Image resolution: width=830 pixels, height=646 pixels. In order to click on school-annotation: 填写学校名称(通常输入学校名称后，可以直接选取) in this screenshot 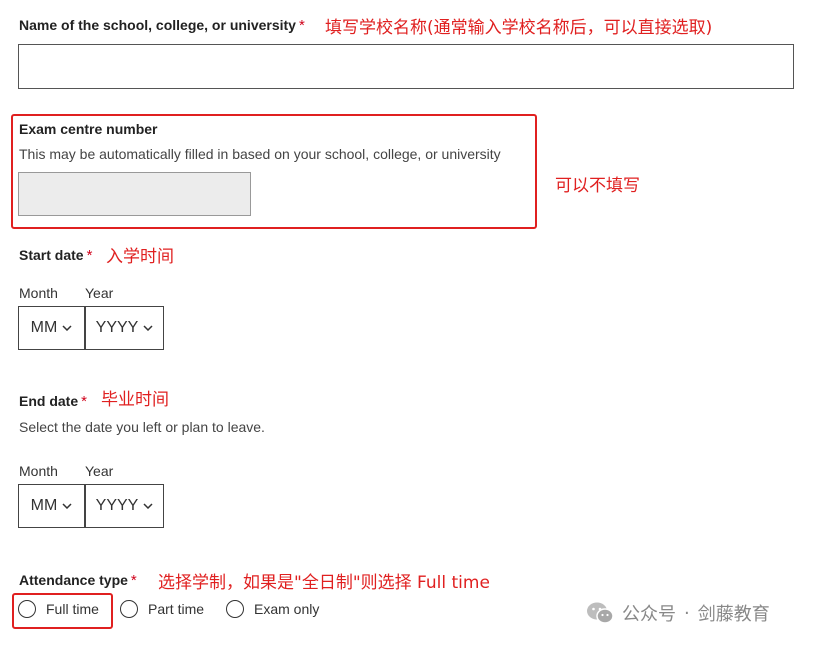, I will do `click(519, 28)`.